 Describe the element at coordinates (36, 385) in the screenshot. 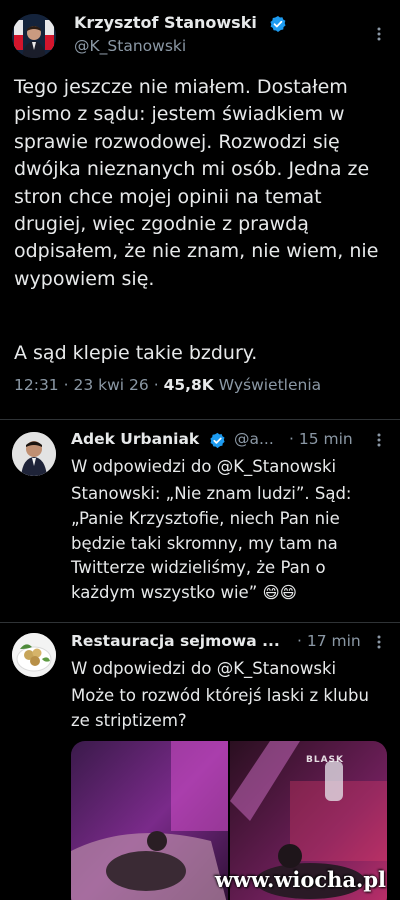

I see `tweet-time: 12:31` at that location.